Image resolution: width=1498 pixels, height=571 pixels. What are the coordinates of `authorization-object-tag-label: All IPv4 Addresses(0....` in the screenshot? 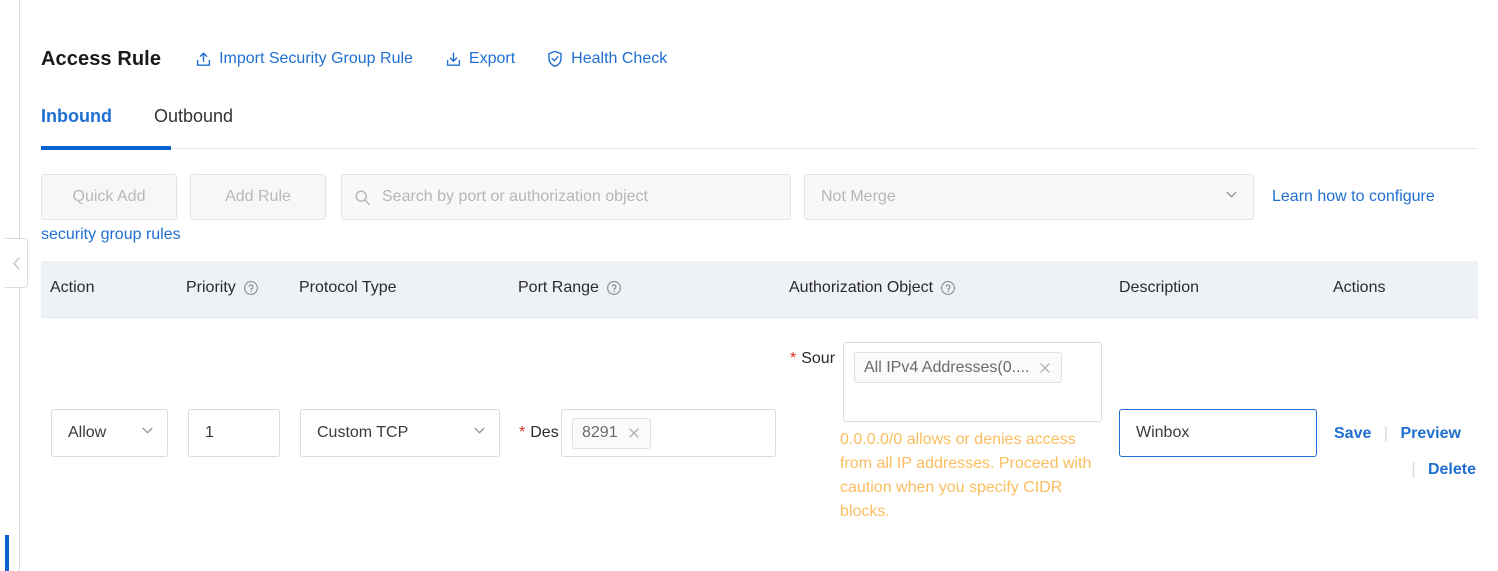 It's located at (947, 367).